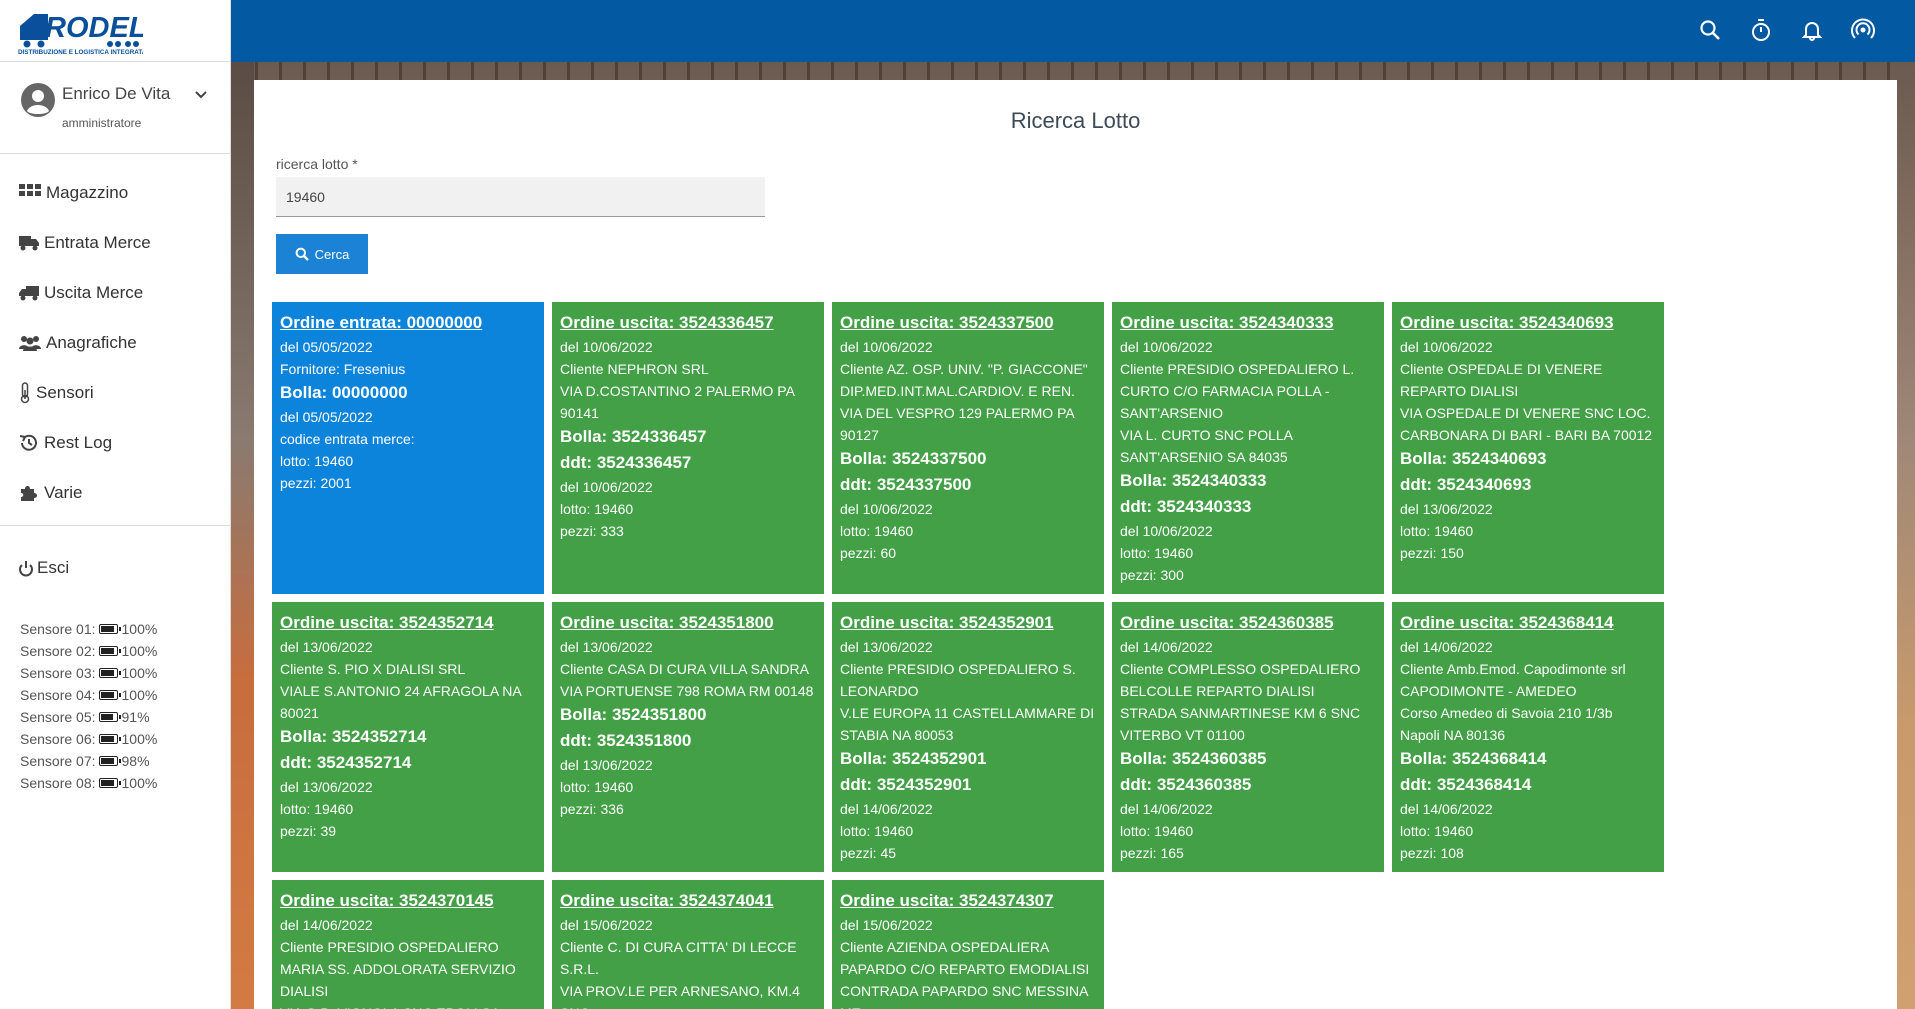  What do you see at coordinates (1248, 623) in the screenshot?
I see `order-title-link: Ordine uscita: 3524360385` at bounding box center [1248, 623].